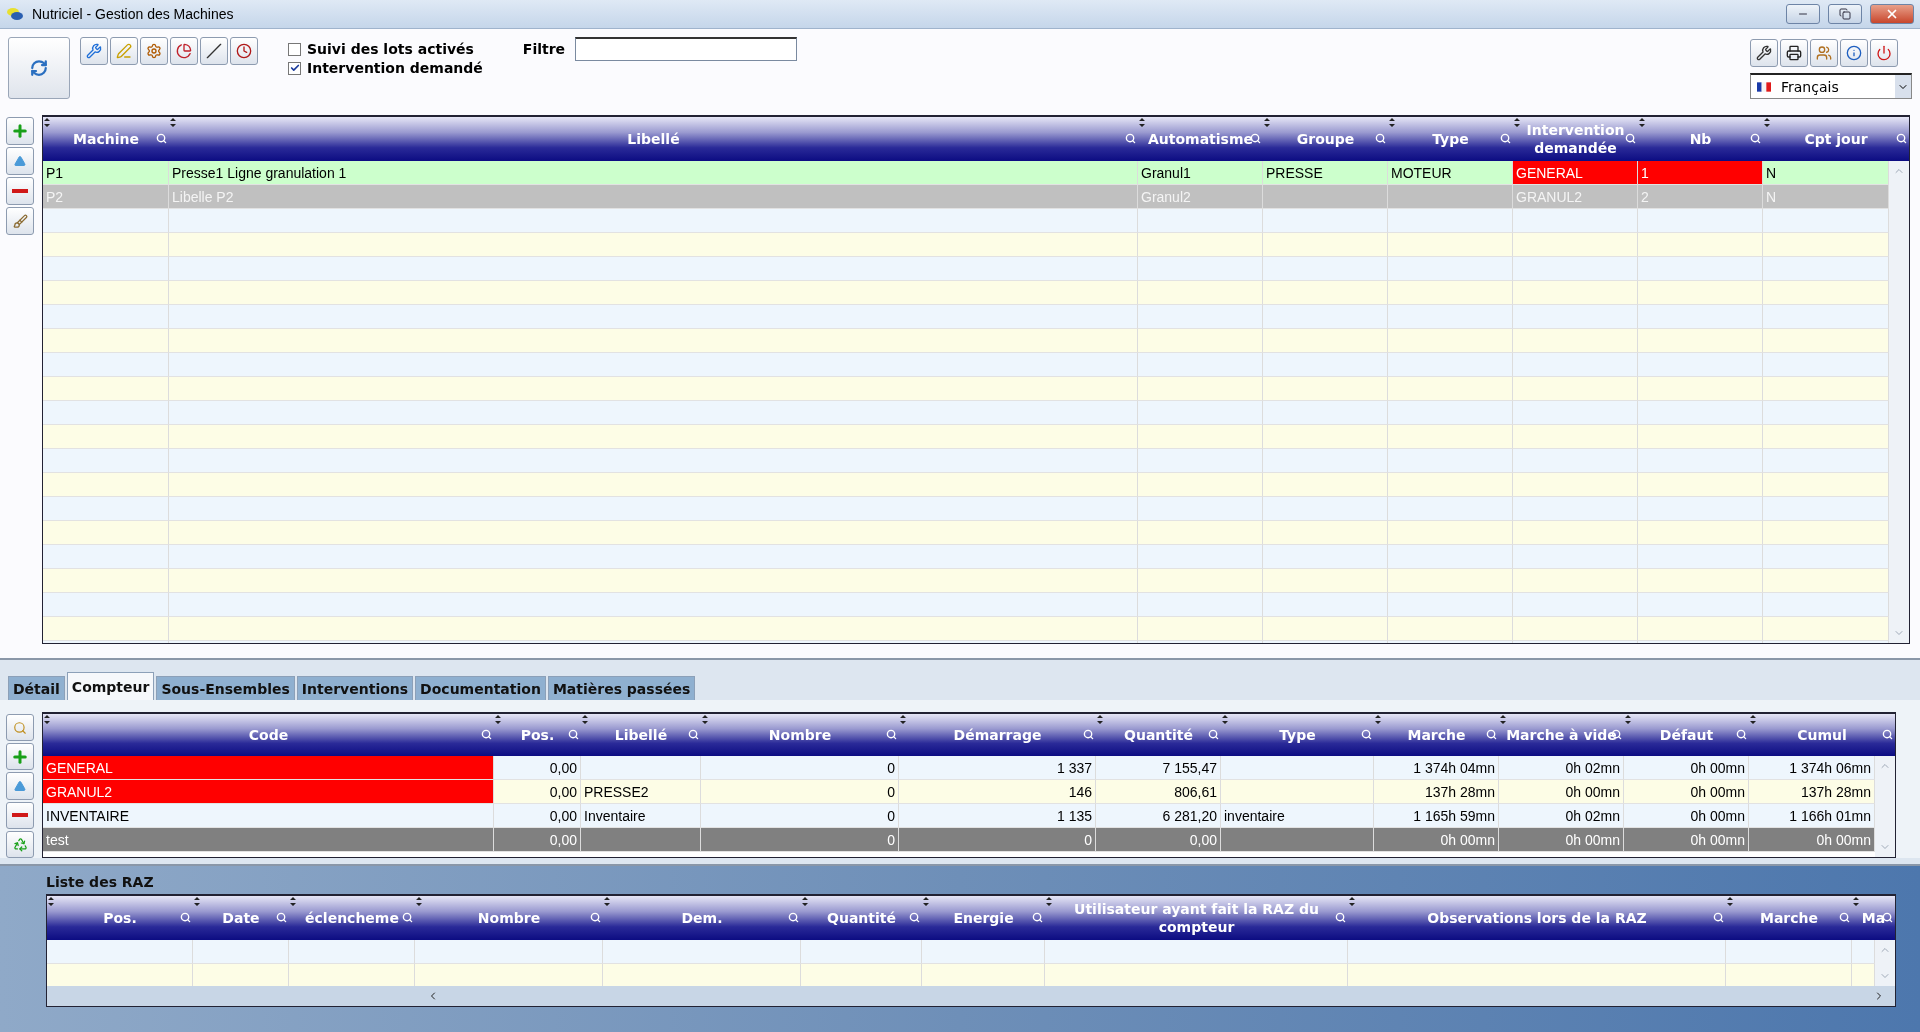  Describe the element at coordinates (959, 792) in the screenshot. I see `table-row: GRANUL2 0,00 PRESSE2 0 146 806,61 137h 28mn 0h 00mn 0h 00mn 137h 28mn` at that location.